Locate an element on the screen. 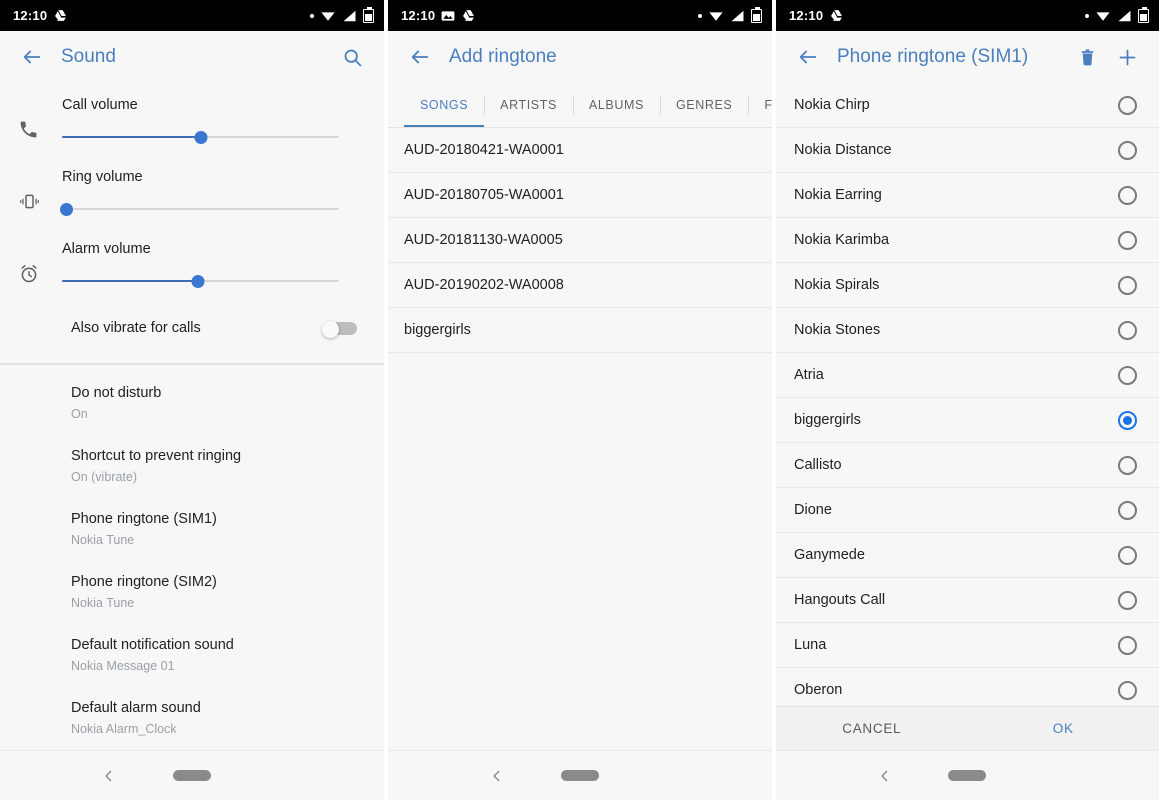 This screenshot has width=1163, height=800. ringtone-row: Dione is located at coordinates (967, 510).